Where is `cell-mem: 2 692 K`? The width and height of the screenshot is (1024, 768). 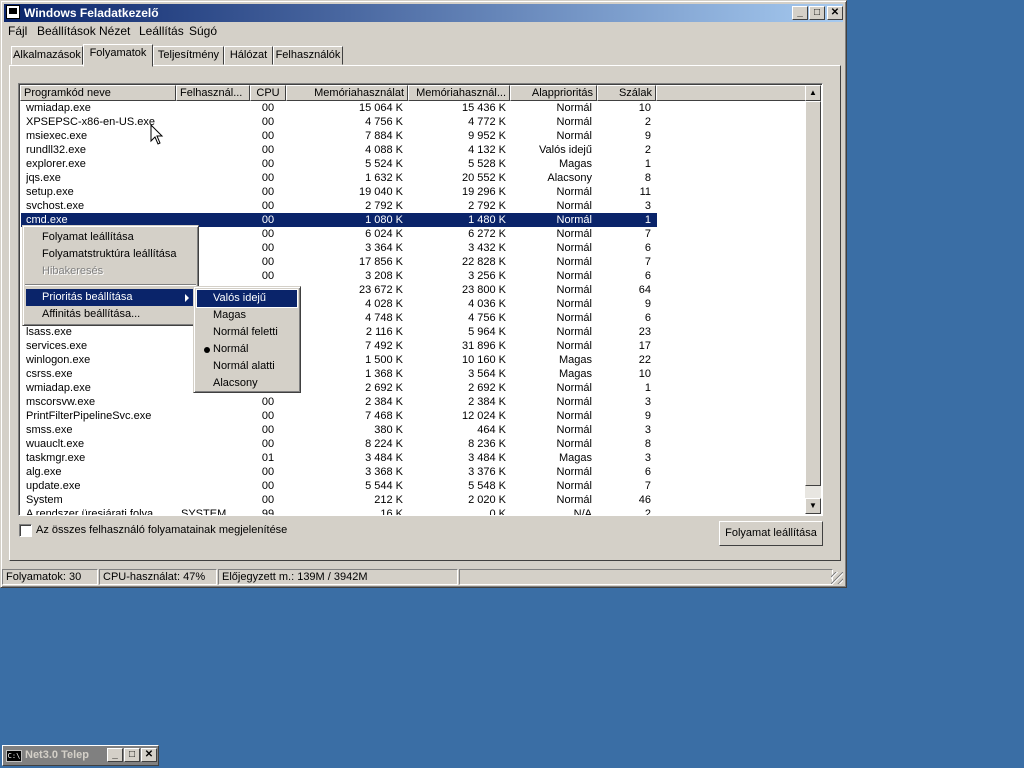 cell-mem: 2 692 K is located at coordinates (384, 388).